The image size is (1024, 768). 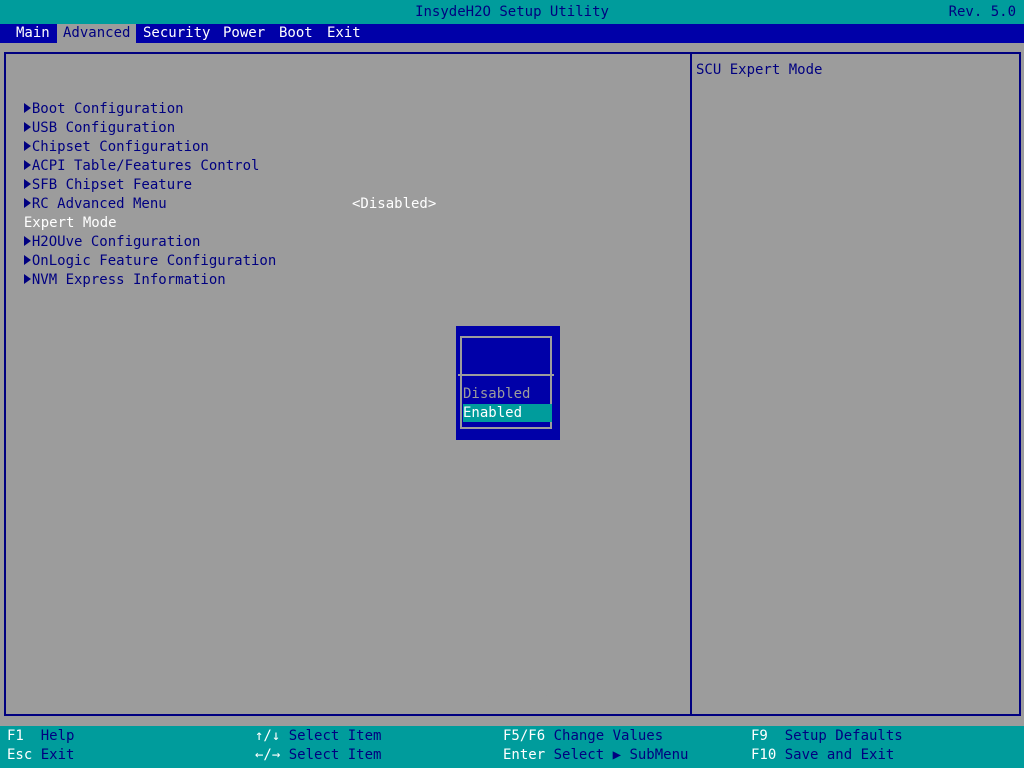 What do you see at coordinates (141, 251) in the screenshot?
I see `menu-item-onlogic-feature: OnLogic Feature Configuration` at bounding box center [141, 251].